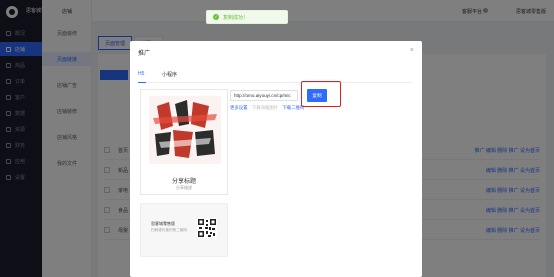 Image resolution: width=554 pixels, height=277 pixels. Describe the element at coordinates (163, 223) in the screenshot. I see `qr-card-title: 思客城零售版` at that location.